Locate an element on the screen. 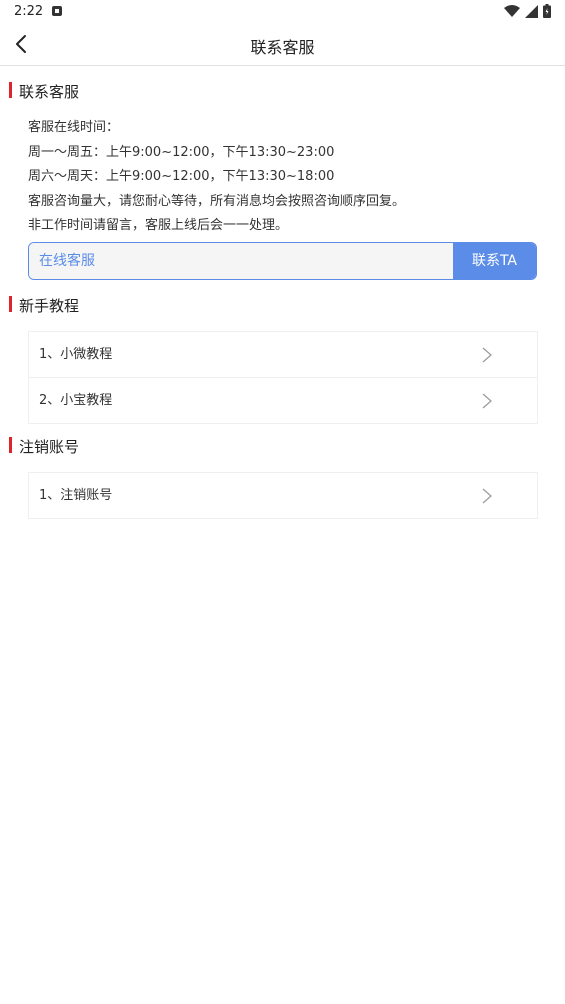 This screenshot has height=1004, width=565. list-item-label: 1、注销账号 is located at coordinates (76, 495).